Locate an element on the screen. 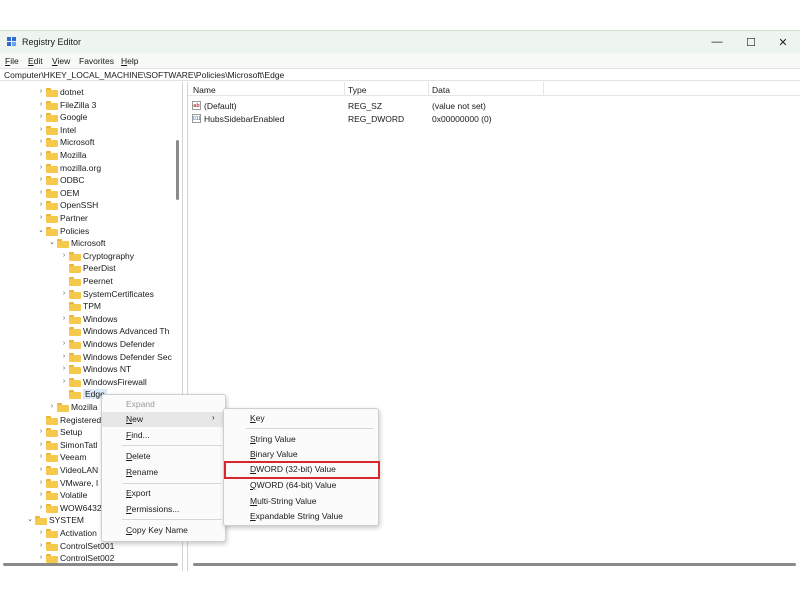  value-type: REG_DWORD is located at coordinates (376, 119).